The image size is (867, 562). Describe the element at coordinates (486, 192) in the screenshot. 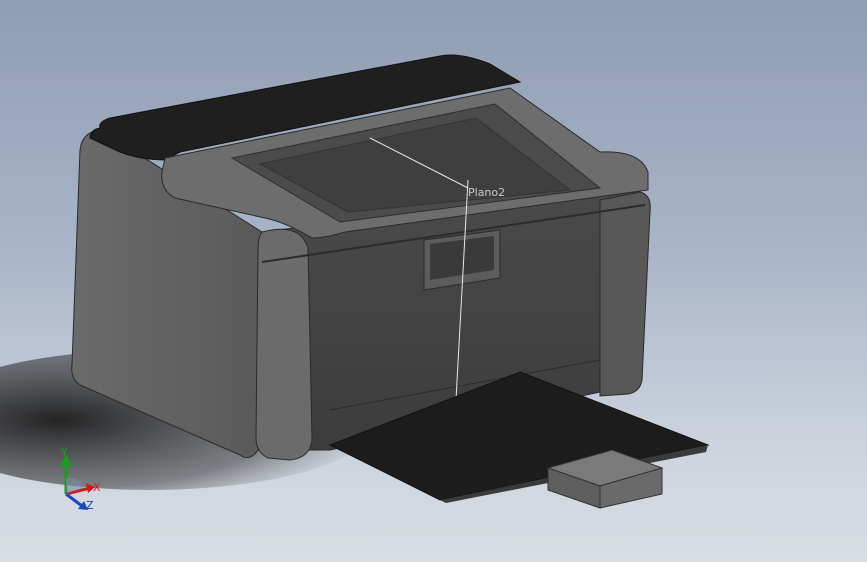

I see `plane-label: Plano2` at that location.